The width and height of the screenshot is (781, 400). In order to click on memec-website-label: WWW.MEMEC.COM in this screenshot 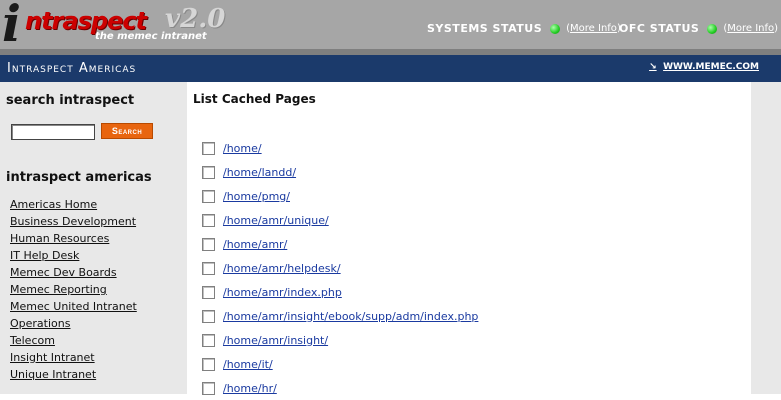, I will do `click(711, 67)`.